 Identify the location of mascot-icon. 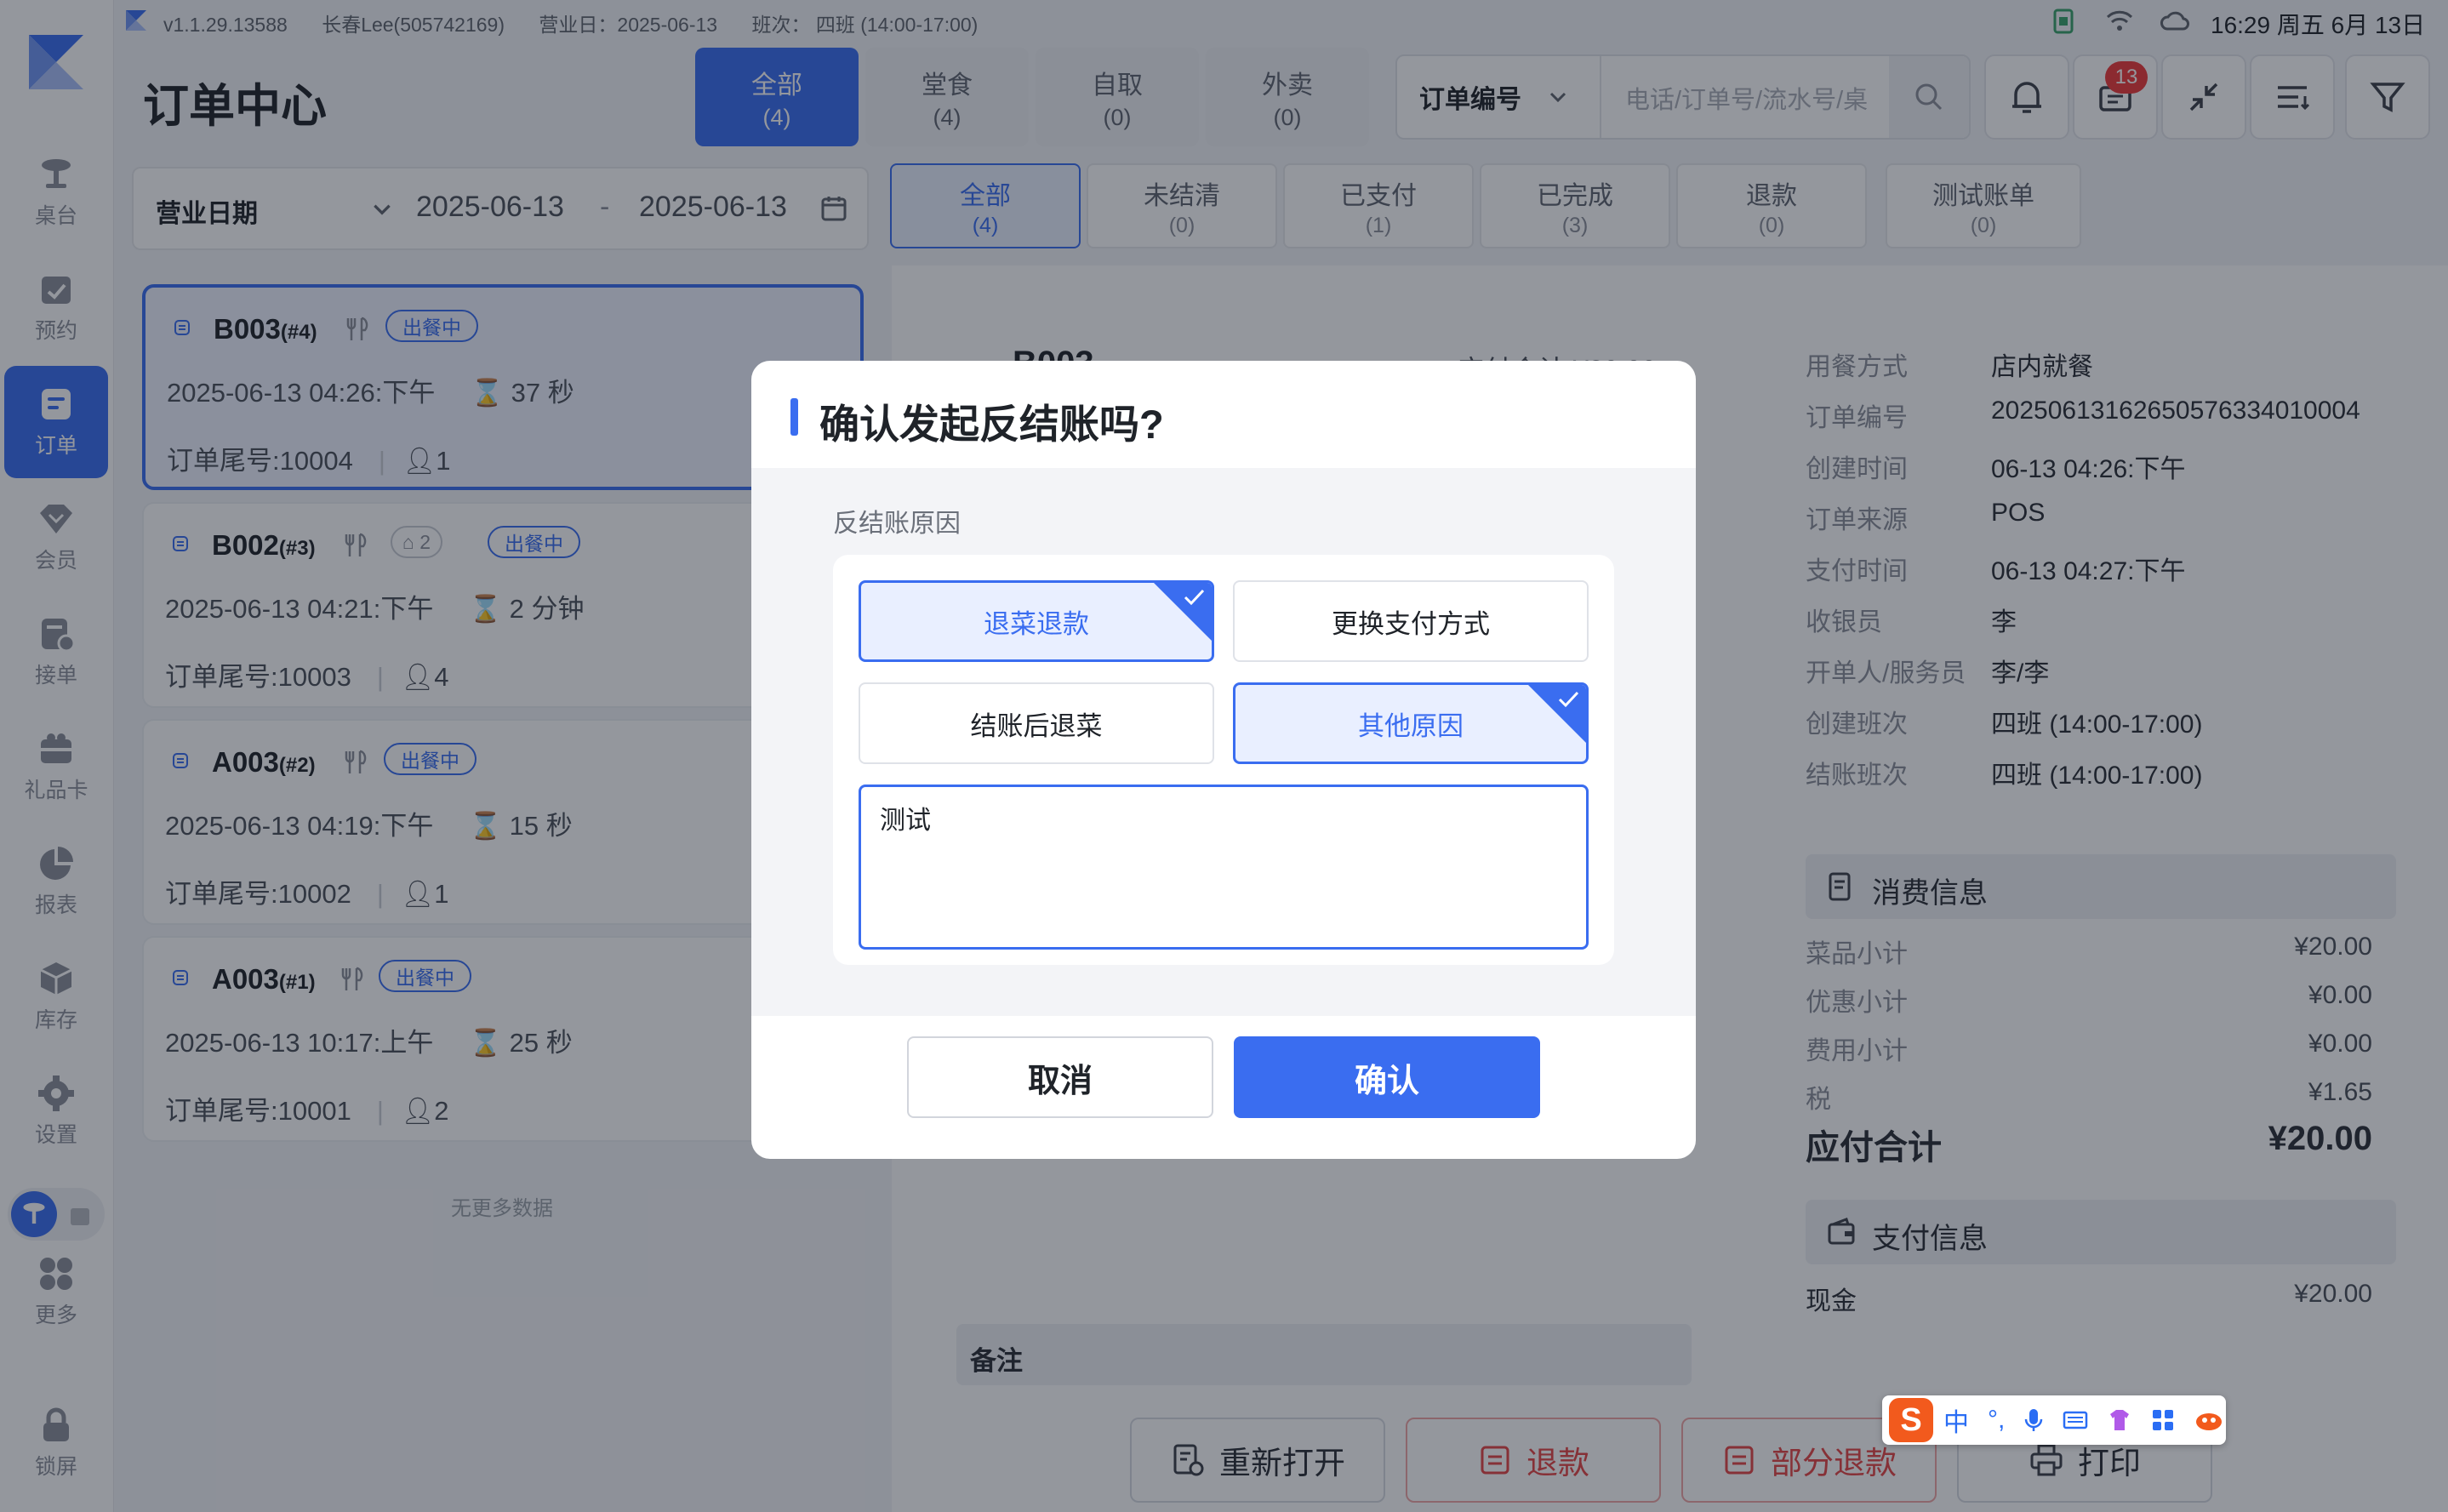
(2209, 1420).